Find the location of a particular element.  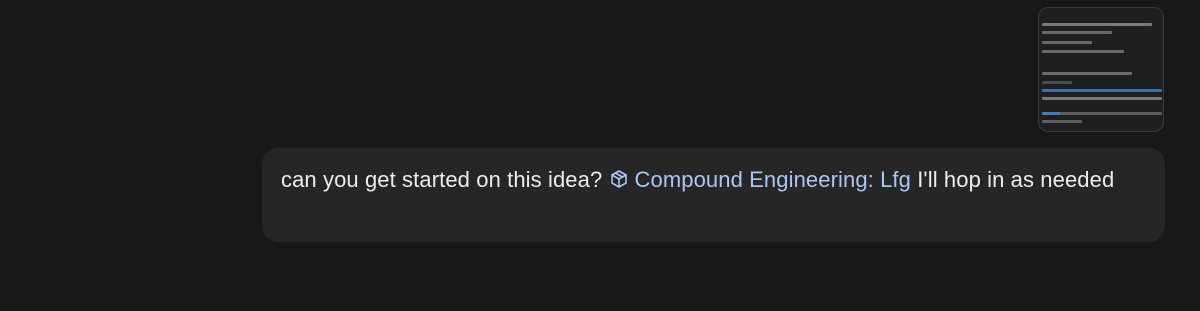

skill-mention-chip: Compound Engineering: Lfg is located at coordinates (760, 179).